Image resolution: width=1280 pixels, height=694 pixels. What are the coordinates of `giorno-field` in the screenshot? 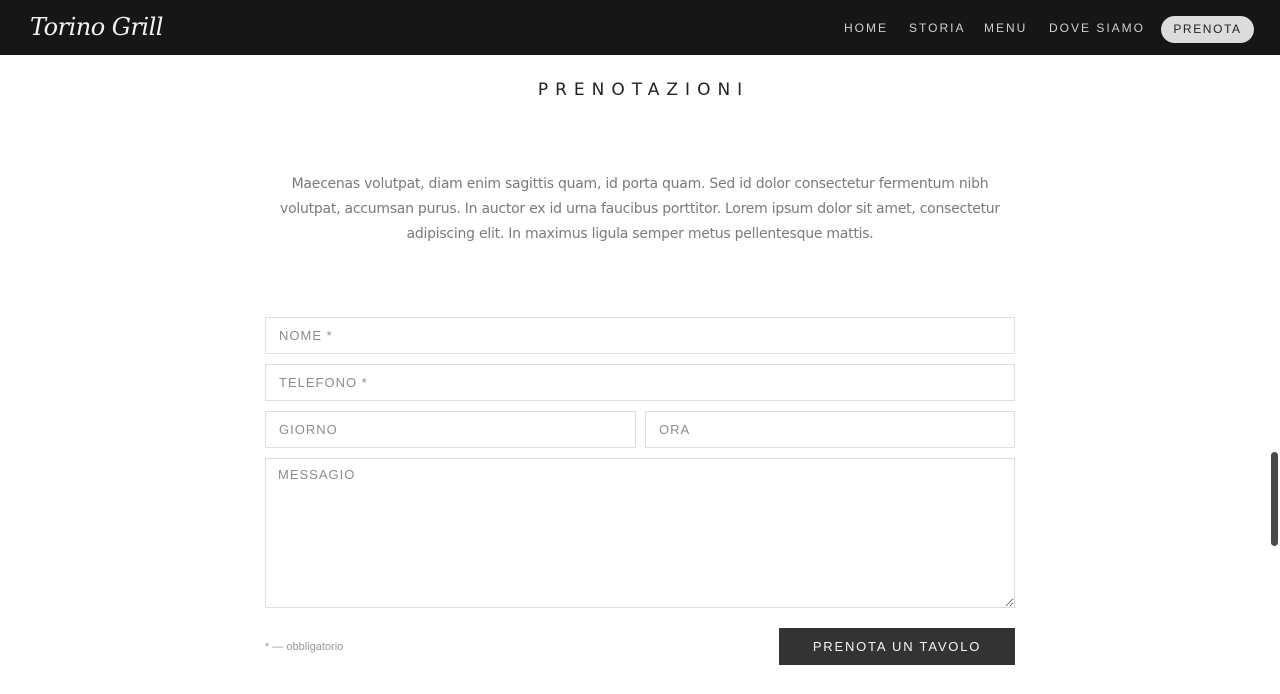 It's located at (450, 429).